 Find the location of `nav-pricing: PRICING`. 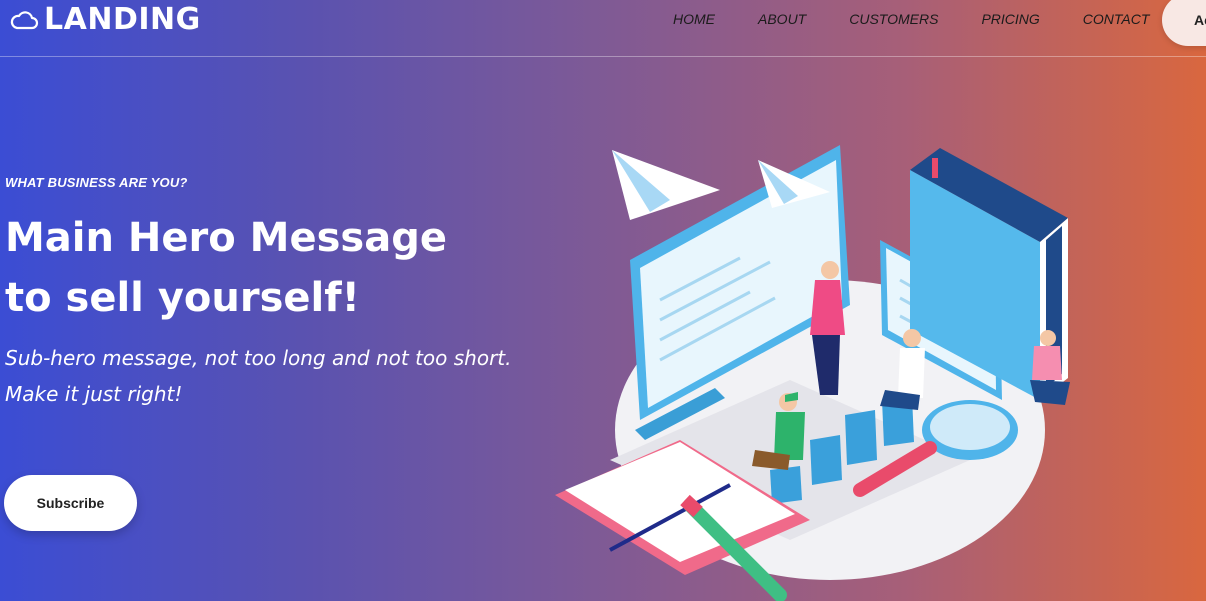

nav-pricing: PRICING is located at coordinates (1010, 19).